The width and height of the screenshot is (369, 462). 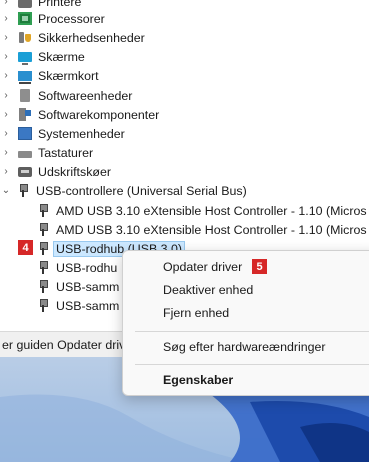 What do you see at coordinates (61, 56) in the screenshot?
I see `tree-item-label: Skærme` at bounding box center [61, 56].